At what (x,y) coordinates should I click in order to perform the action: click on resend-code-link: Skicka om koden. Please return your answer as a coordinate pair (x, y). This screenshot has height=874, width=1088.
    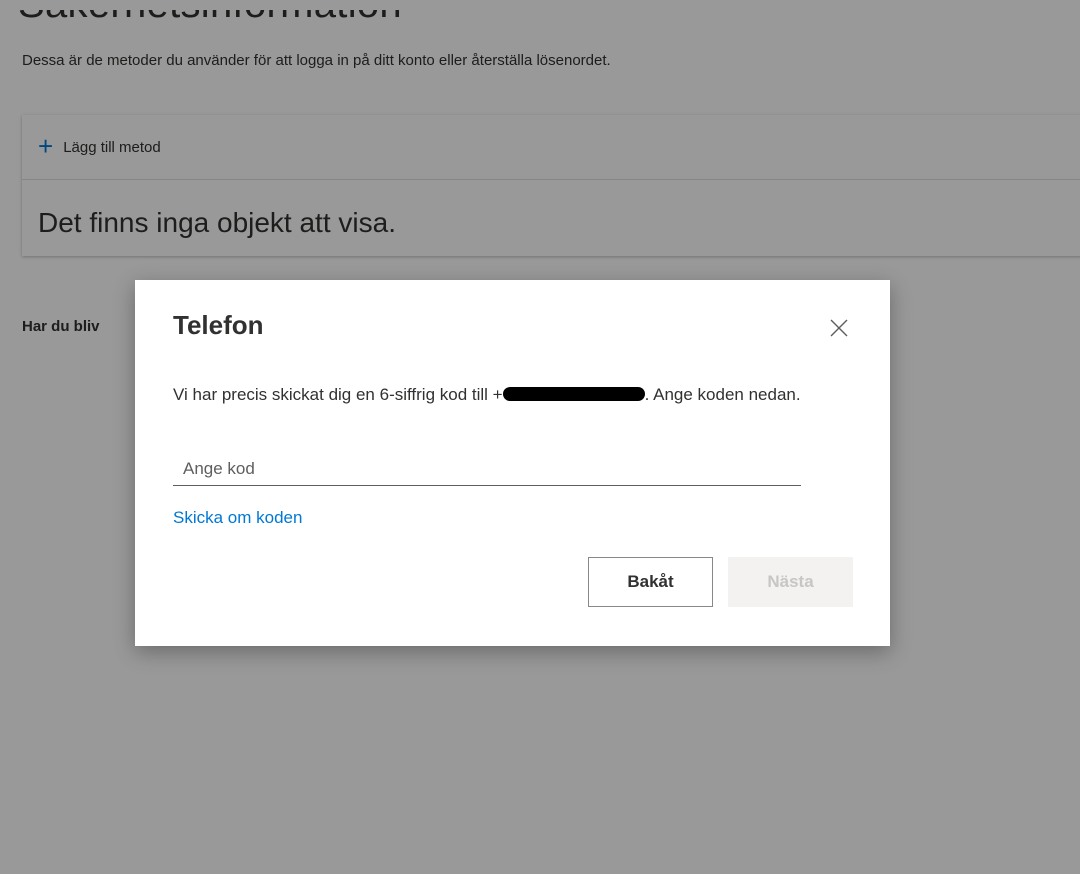
    Looking at the image, I should click on (237, 518).